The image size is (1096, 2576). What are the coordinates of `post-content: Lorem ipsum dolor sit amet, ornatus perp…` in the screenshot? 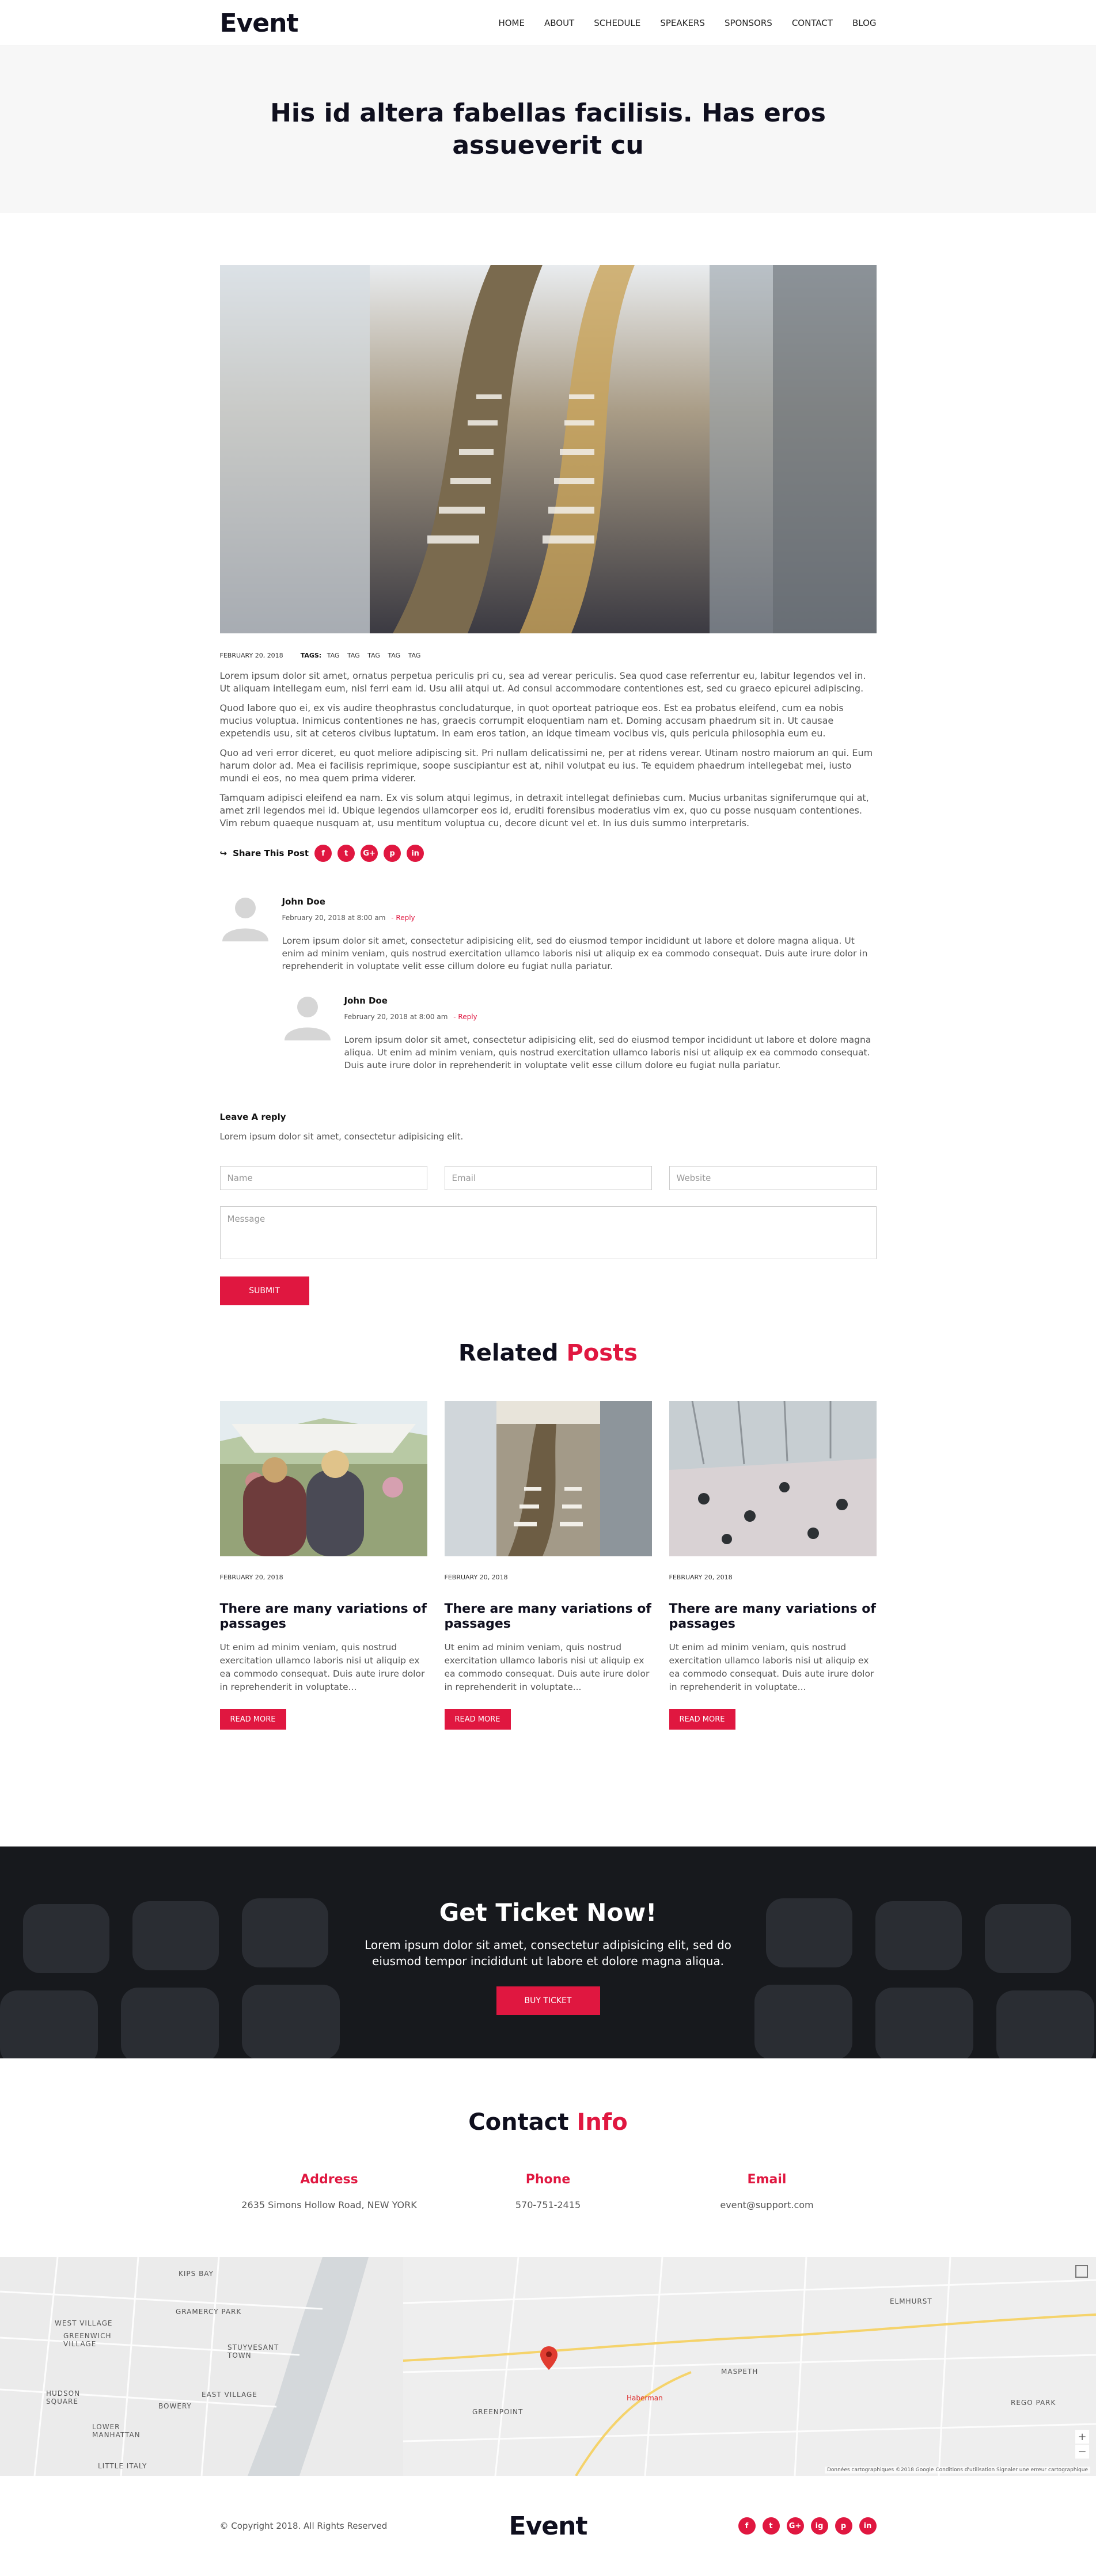 It's located at (549, 750).